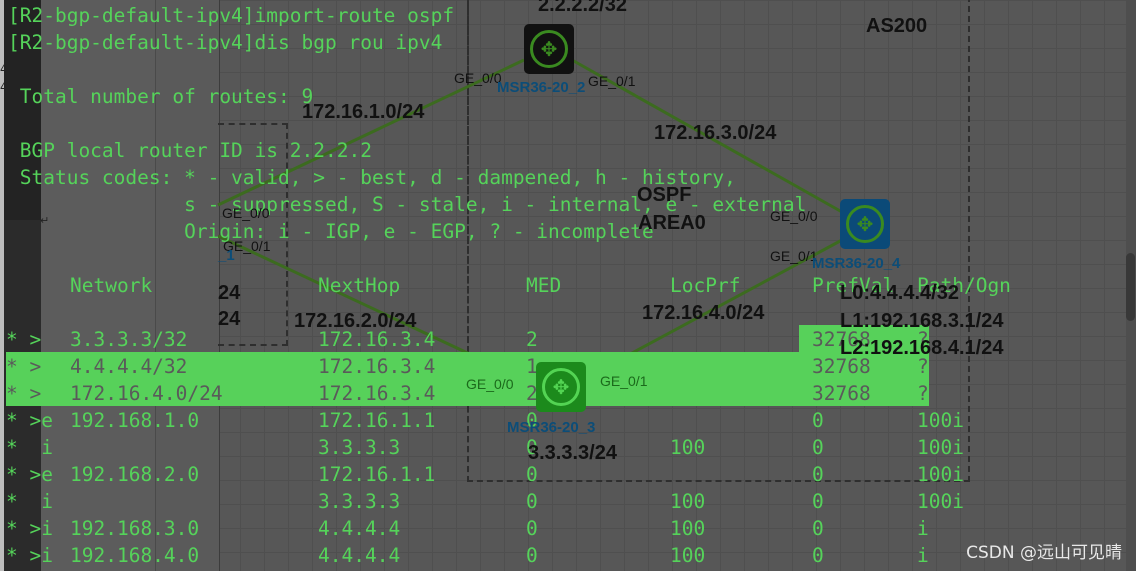 The width and height of the screenshot is (1136, 571). Describe the element at coordinates (572, 453) in the screenshot. I see `loopback-label: 3.3.3.3/24` at that location.